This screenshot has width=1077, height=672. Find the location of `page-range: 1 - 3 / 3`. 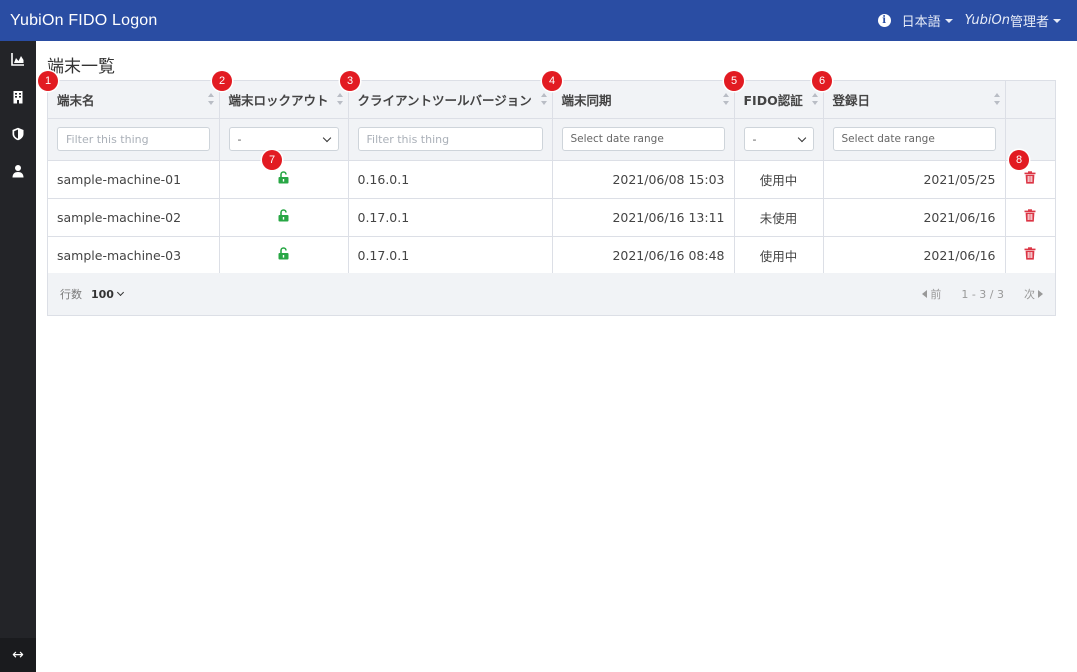

page-range: 1 - 3 / 3 is located at coordinates (982, 294).